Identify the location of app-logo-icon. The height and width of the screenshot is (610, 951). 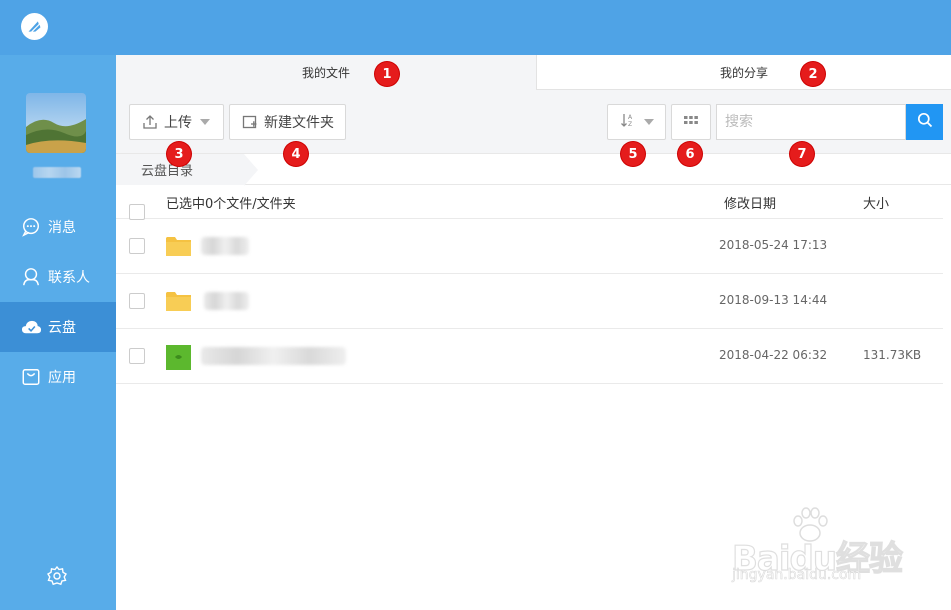
(34, 26).